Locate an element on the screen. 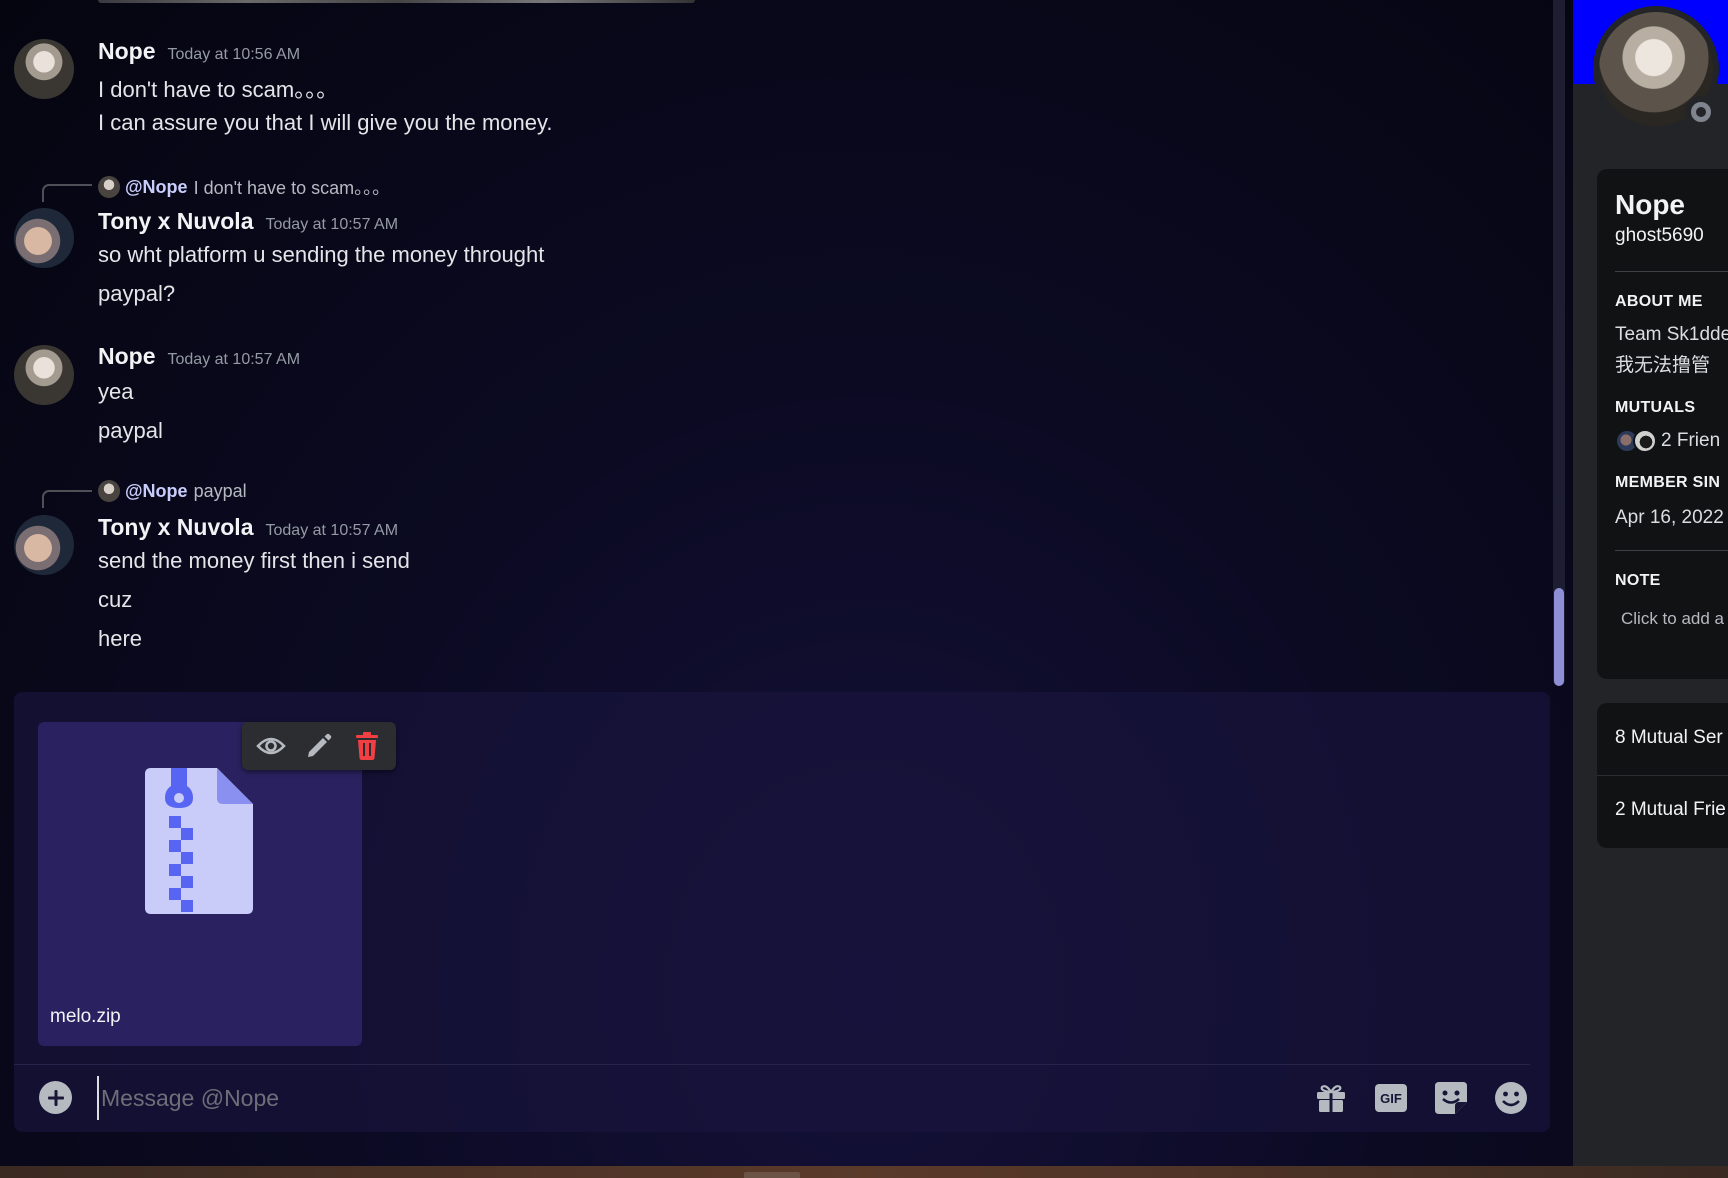 The image size is (1728, 1178). reply-text: I don't have to scam。。。 is located at coordinates (292, 188).